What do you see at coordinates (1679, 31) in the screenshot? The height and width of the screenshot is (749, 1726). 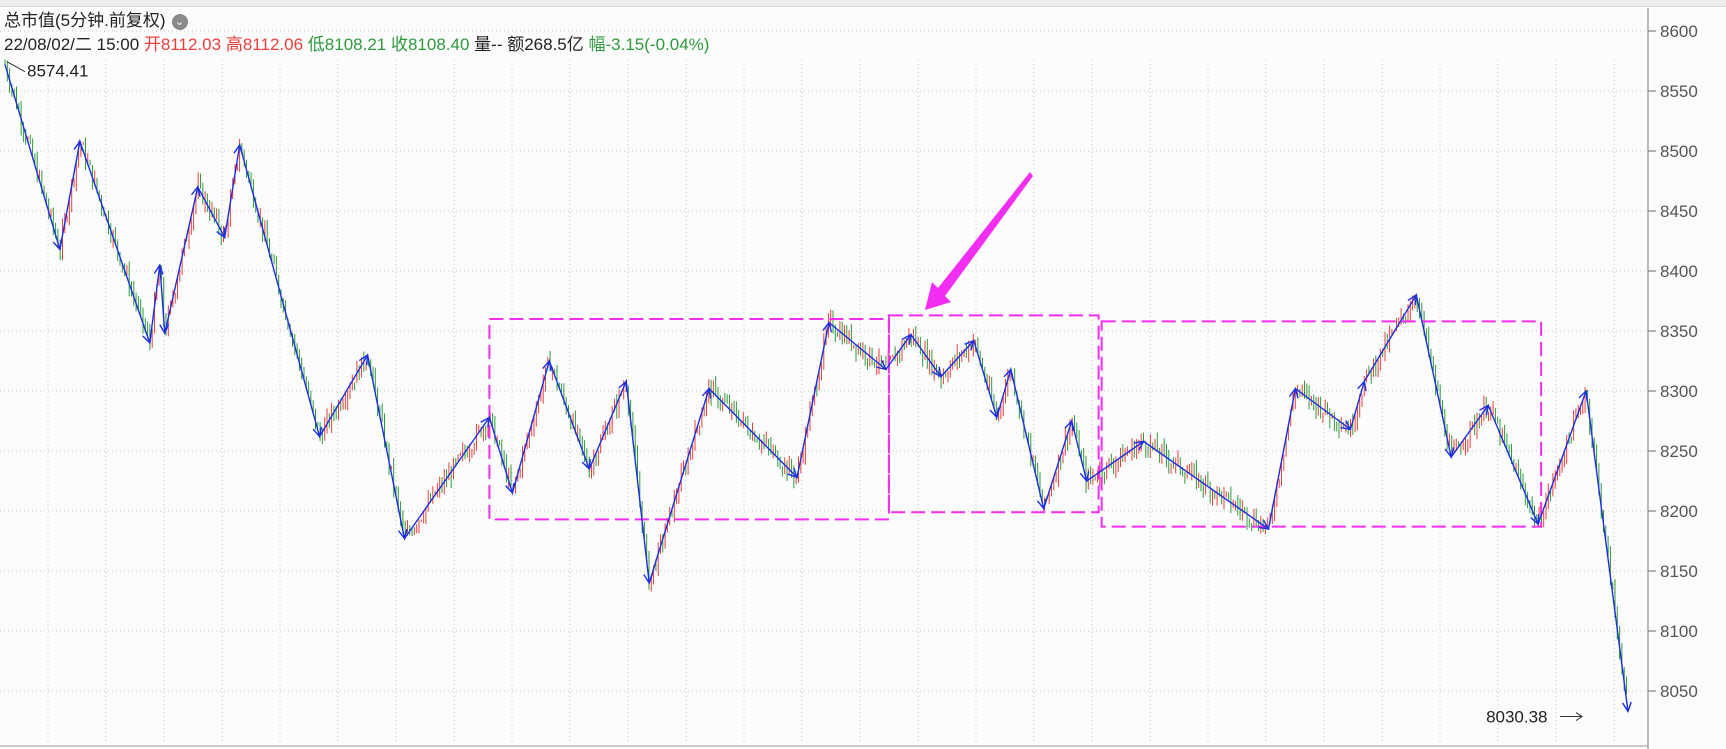 I see `y-tick-label: 8600` at bounding box center [1679, 31].